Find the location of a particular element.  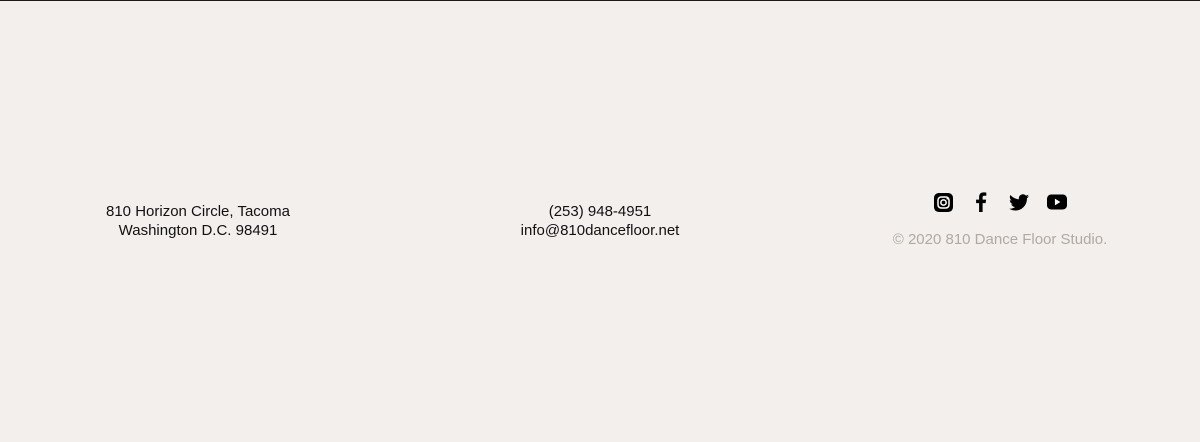

twitter-icon is located at coordinates (1019, 202).